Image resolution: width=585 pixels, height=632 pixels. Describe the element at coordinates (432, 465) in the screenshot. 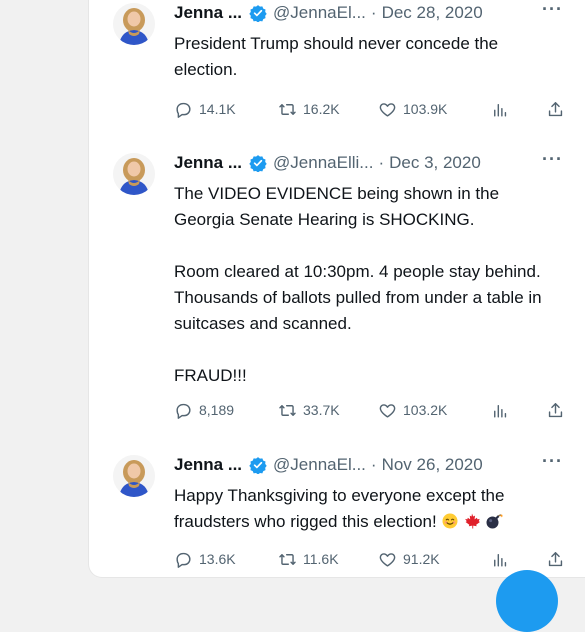

I see `tweet-date: Nov 26, 2020` at that location.